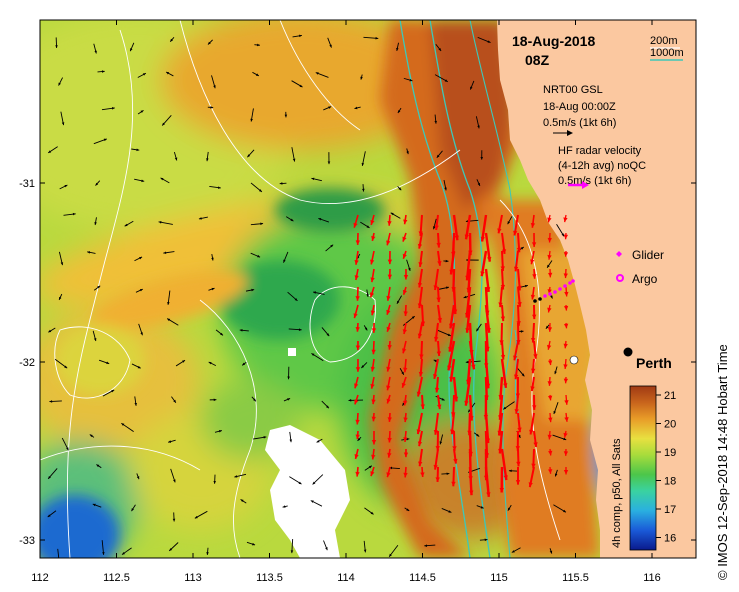 This screenshot has height=592, width=739. What do you see at coordinates (670, 482) in the screenshot?
I see `colorbar-tick-label: 18` at bounding box center [670, 482].